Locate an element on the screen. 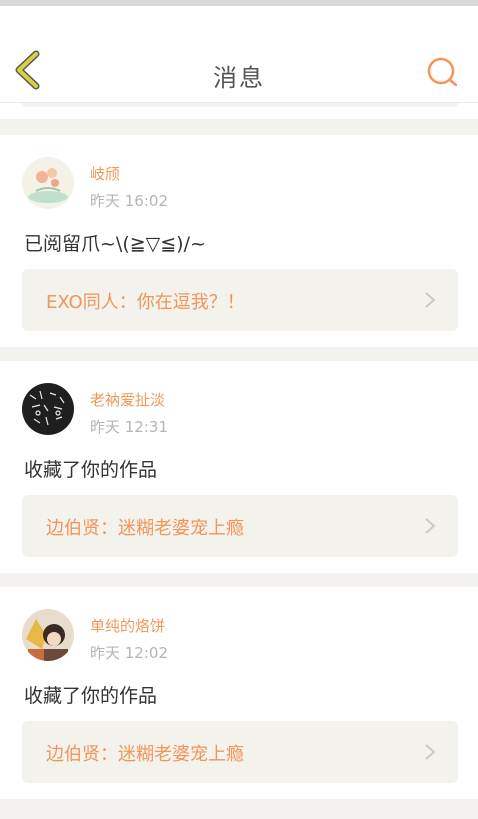 The width and height of the screenshot is (478, 819). referenced-work: EXO同人：你在逗我？！ is located at coordinates (240, 300).